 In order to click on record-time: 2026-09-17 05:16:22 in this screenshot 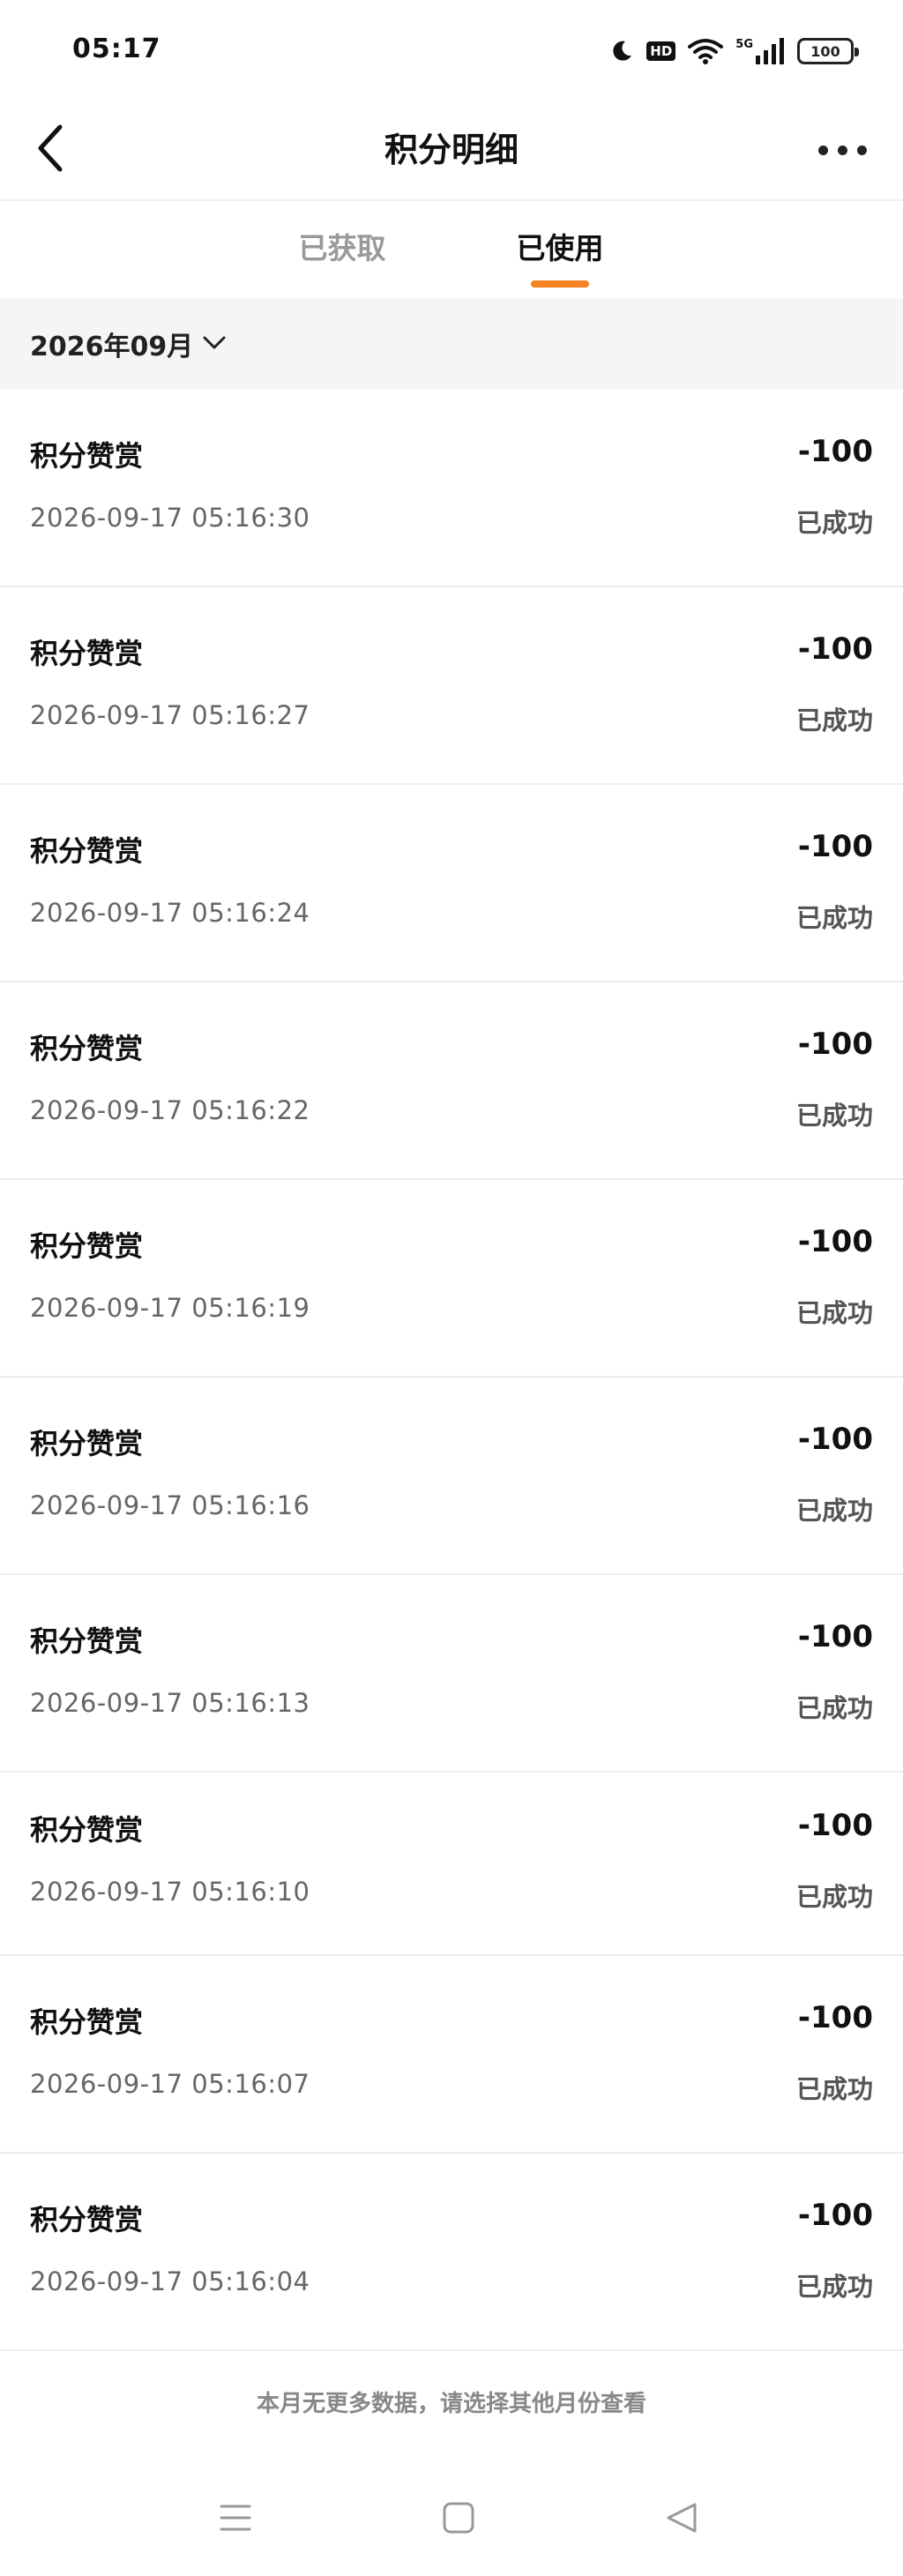, I will do `click(170, 1110)`.